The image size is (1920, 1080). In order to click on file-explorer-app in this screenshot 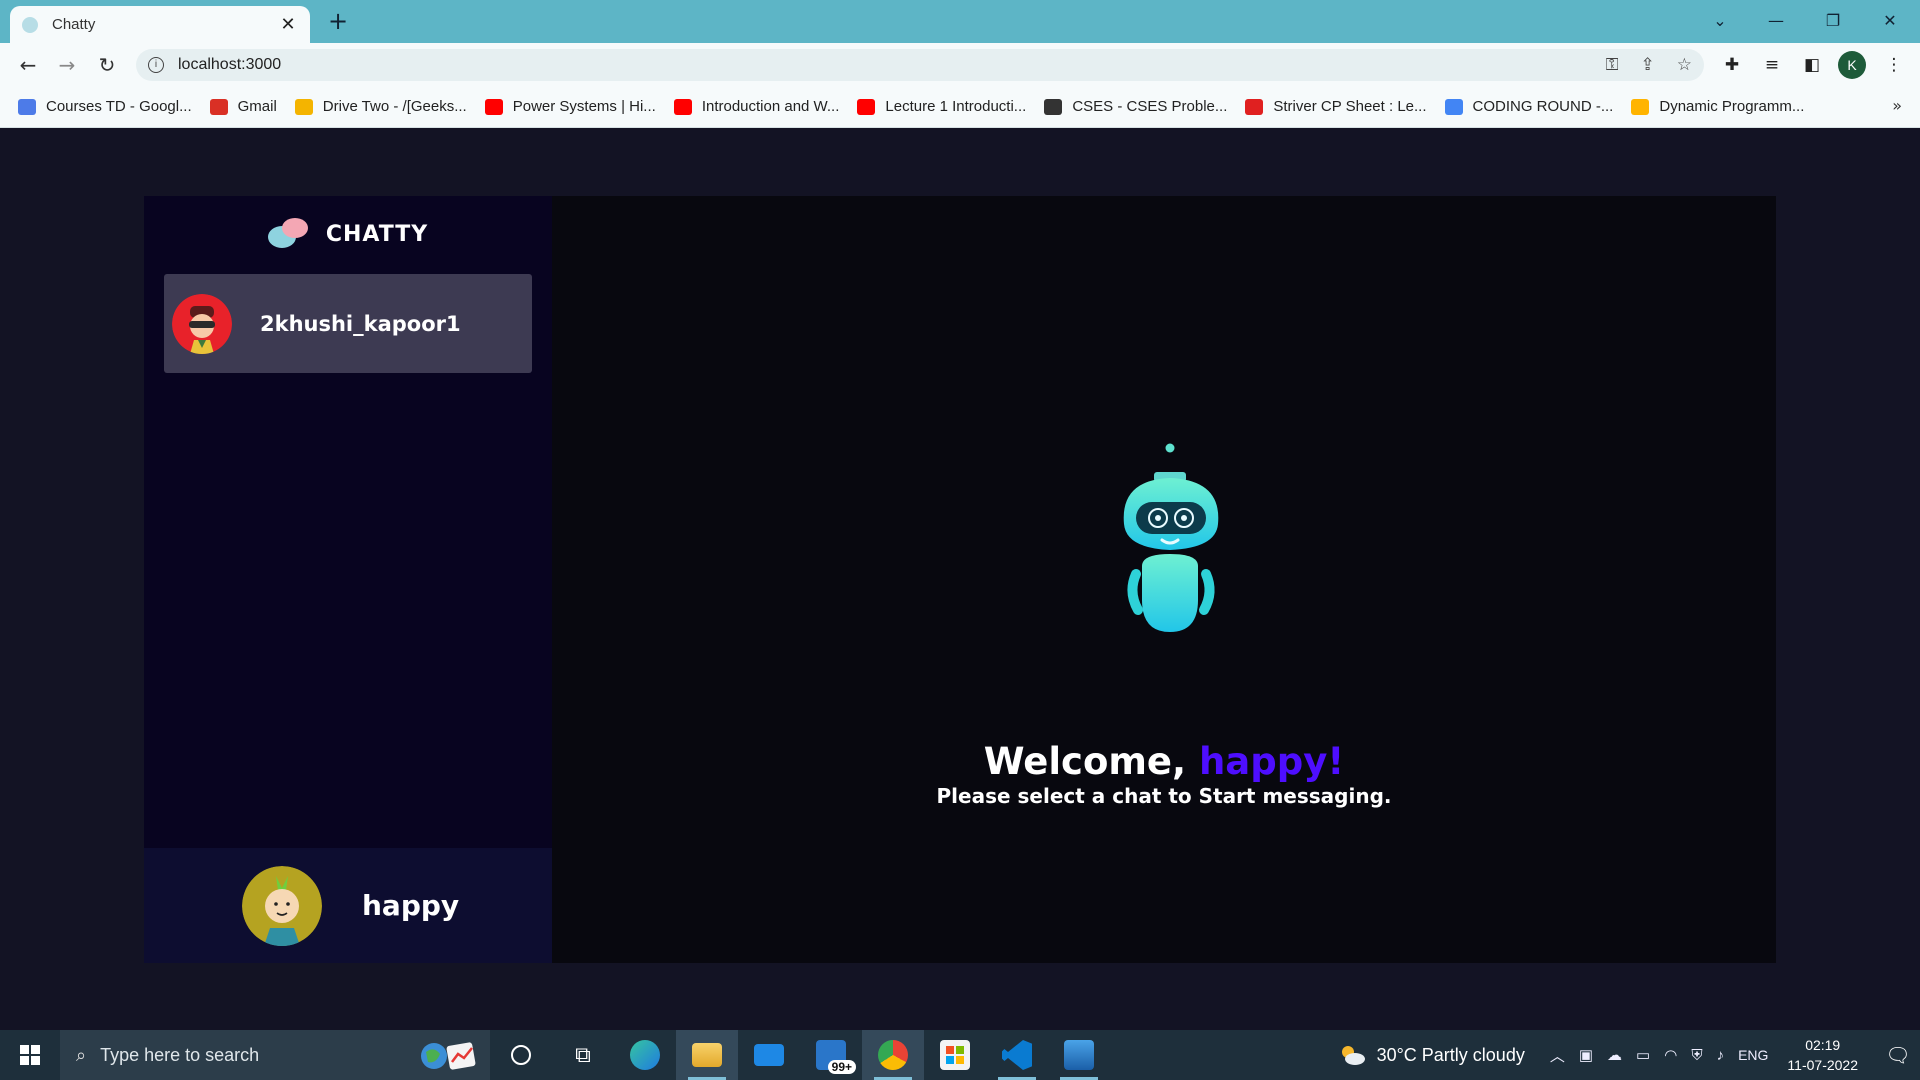, I will do `click(707, 1055)`.